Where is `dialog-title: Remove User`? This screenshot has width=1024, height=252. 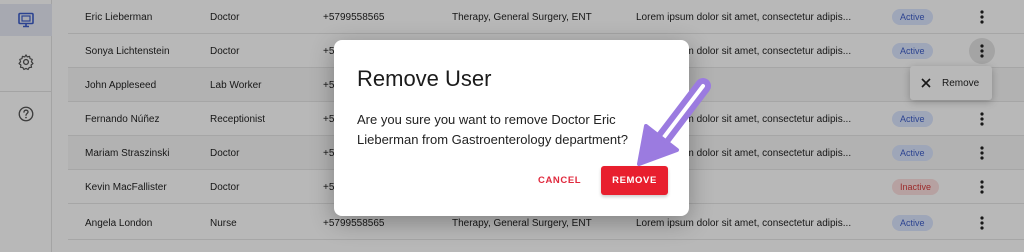
dialog-title: Remove User is located at coordinates (424, 78).